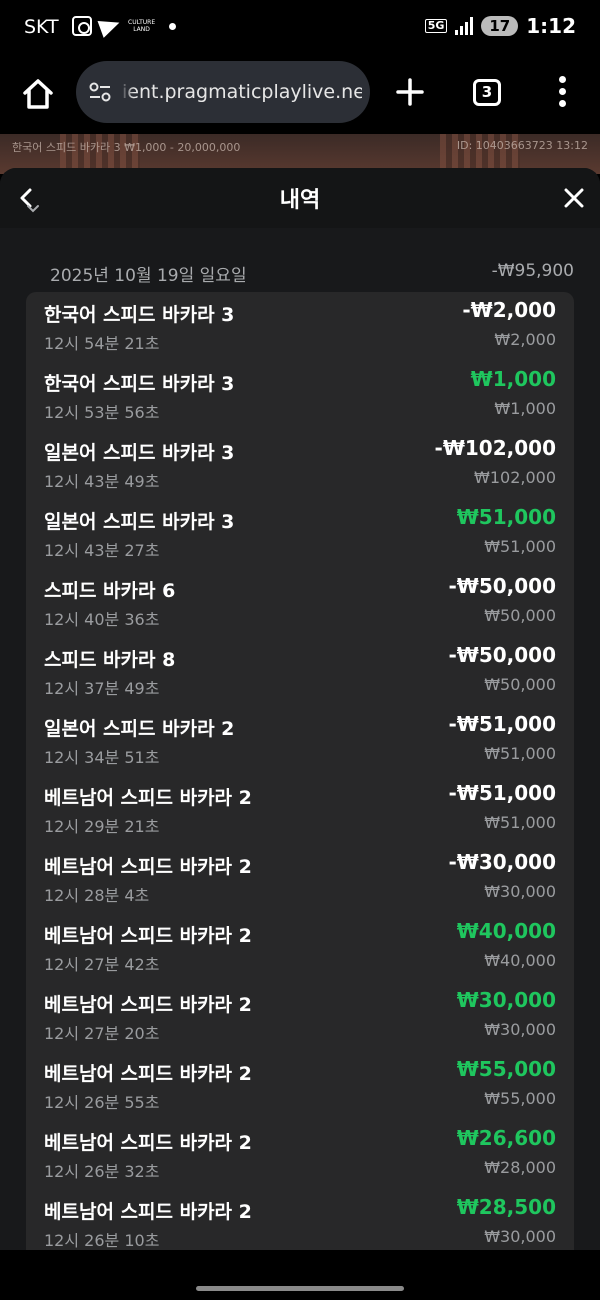  Describe the element at coordinates (506, 1000) in the screenshot. I see `result-amount: ₩30,000` at that location.